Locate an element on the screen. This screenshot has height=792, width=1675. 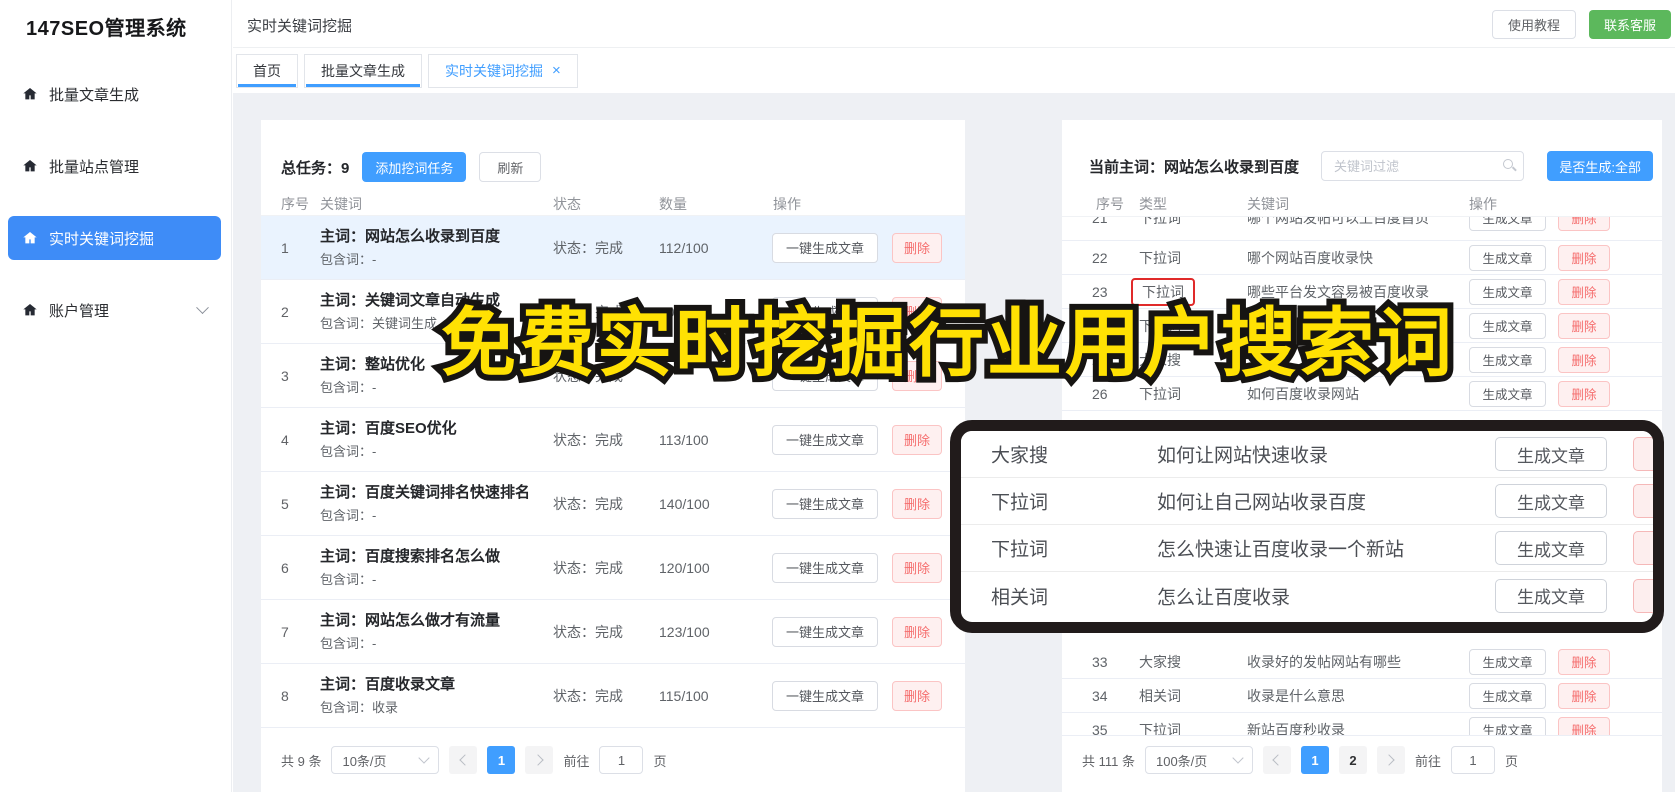
add-task-button: 添加挖词任务 is located at coordinates (414, 167).